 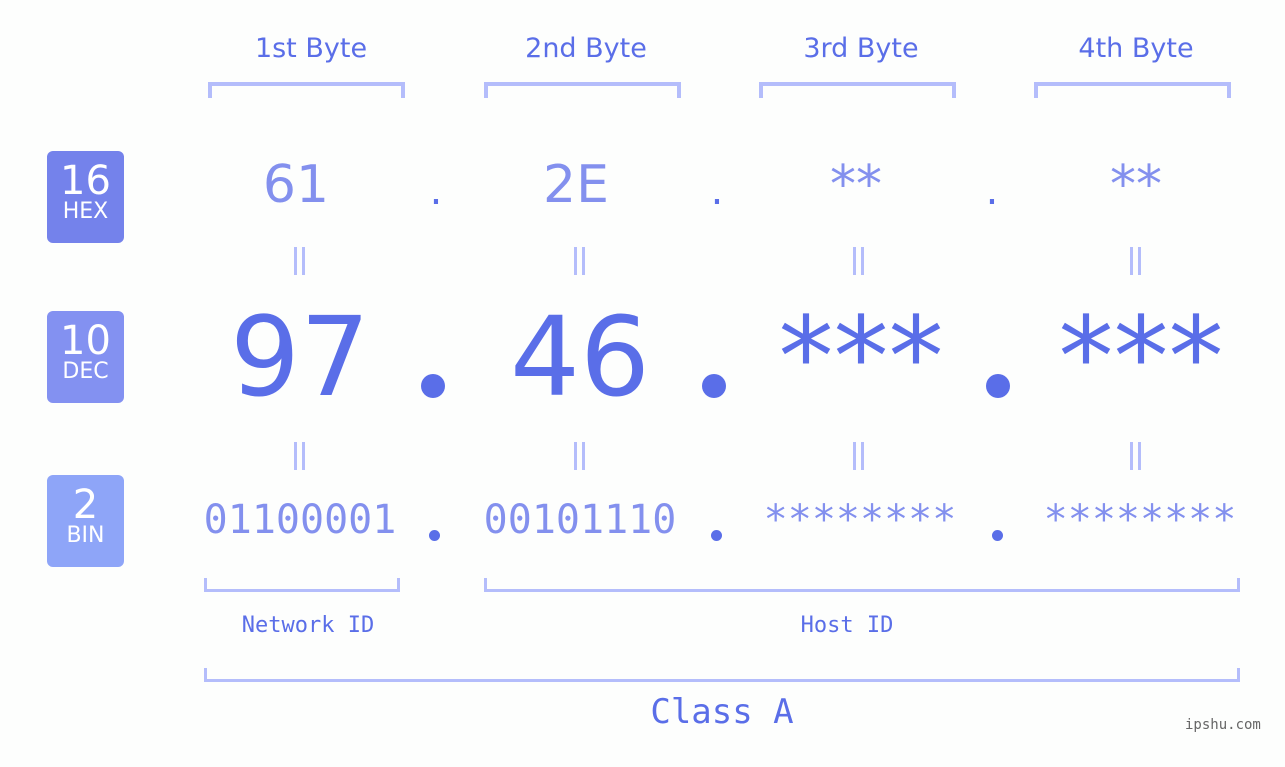 I want to click on hex-base: 16, so click(x=85, y=181).